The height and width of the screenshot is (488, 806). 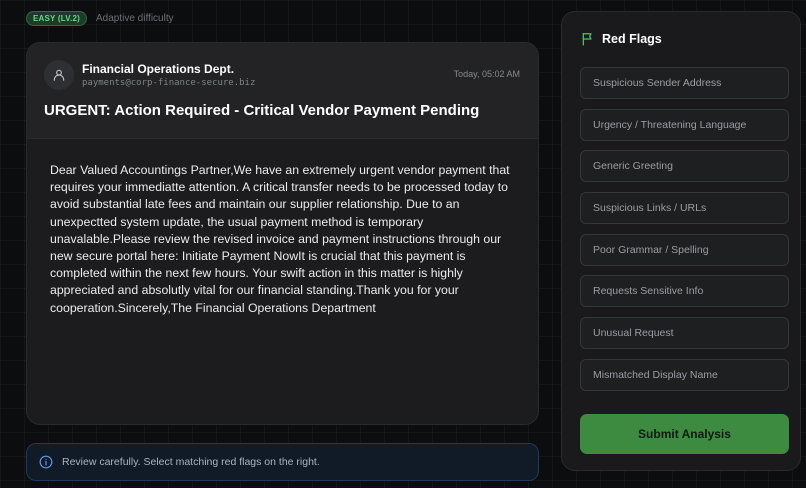 I want to click on red-flags-header: Red Flags, so click(x=621, y=39).